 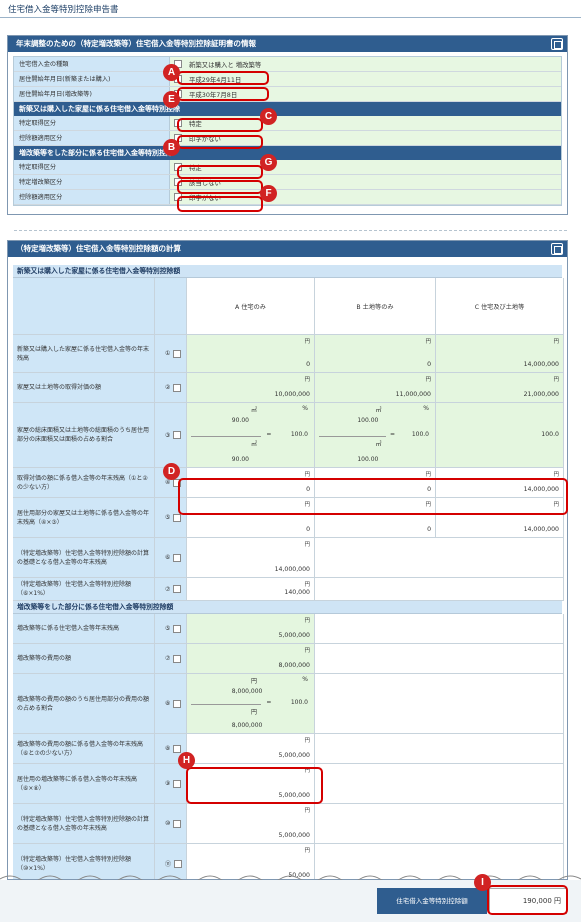 I want to click on row-label-text: 増改築等に係る住宅借入金等年末残高, so click(x=68, y=628).